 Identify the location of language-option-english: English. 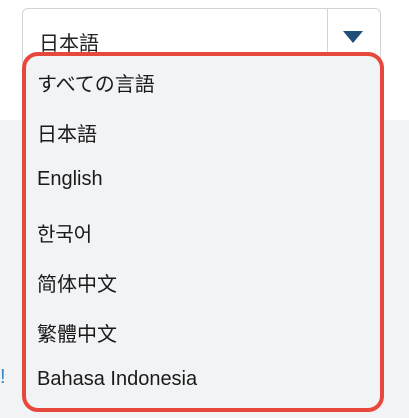
(70, 179).